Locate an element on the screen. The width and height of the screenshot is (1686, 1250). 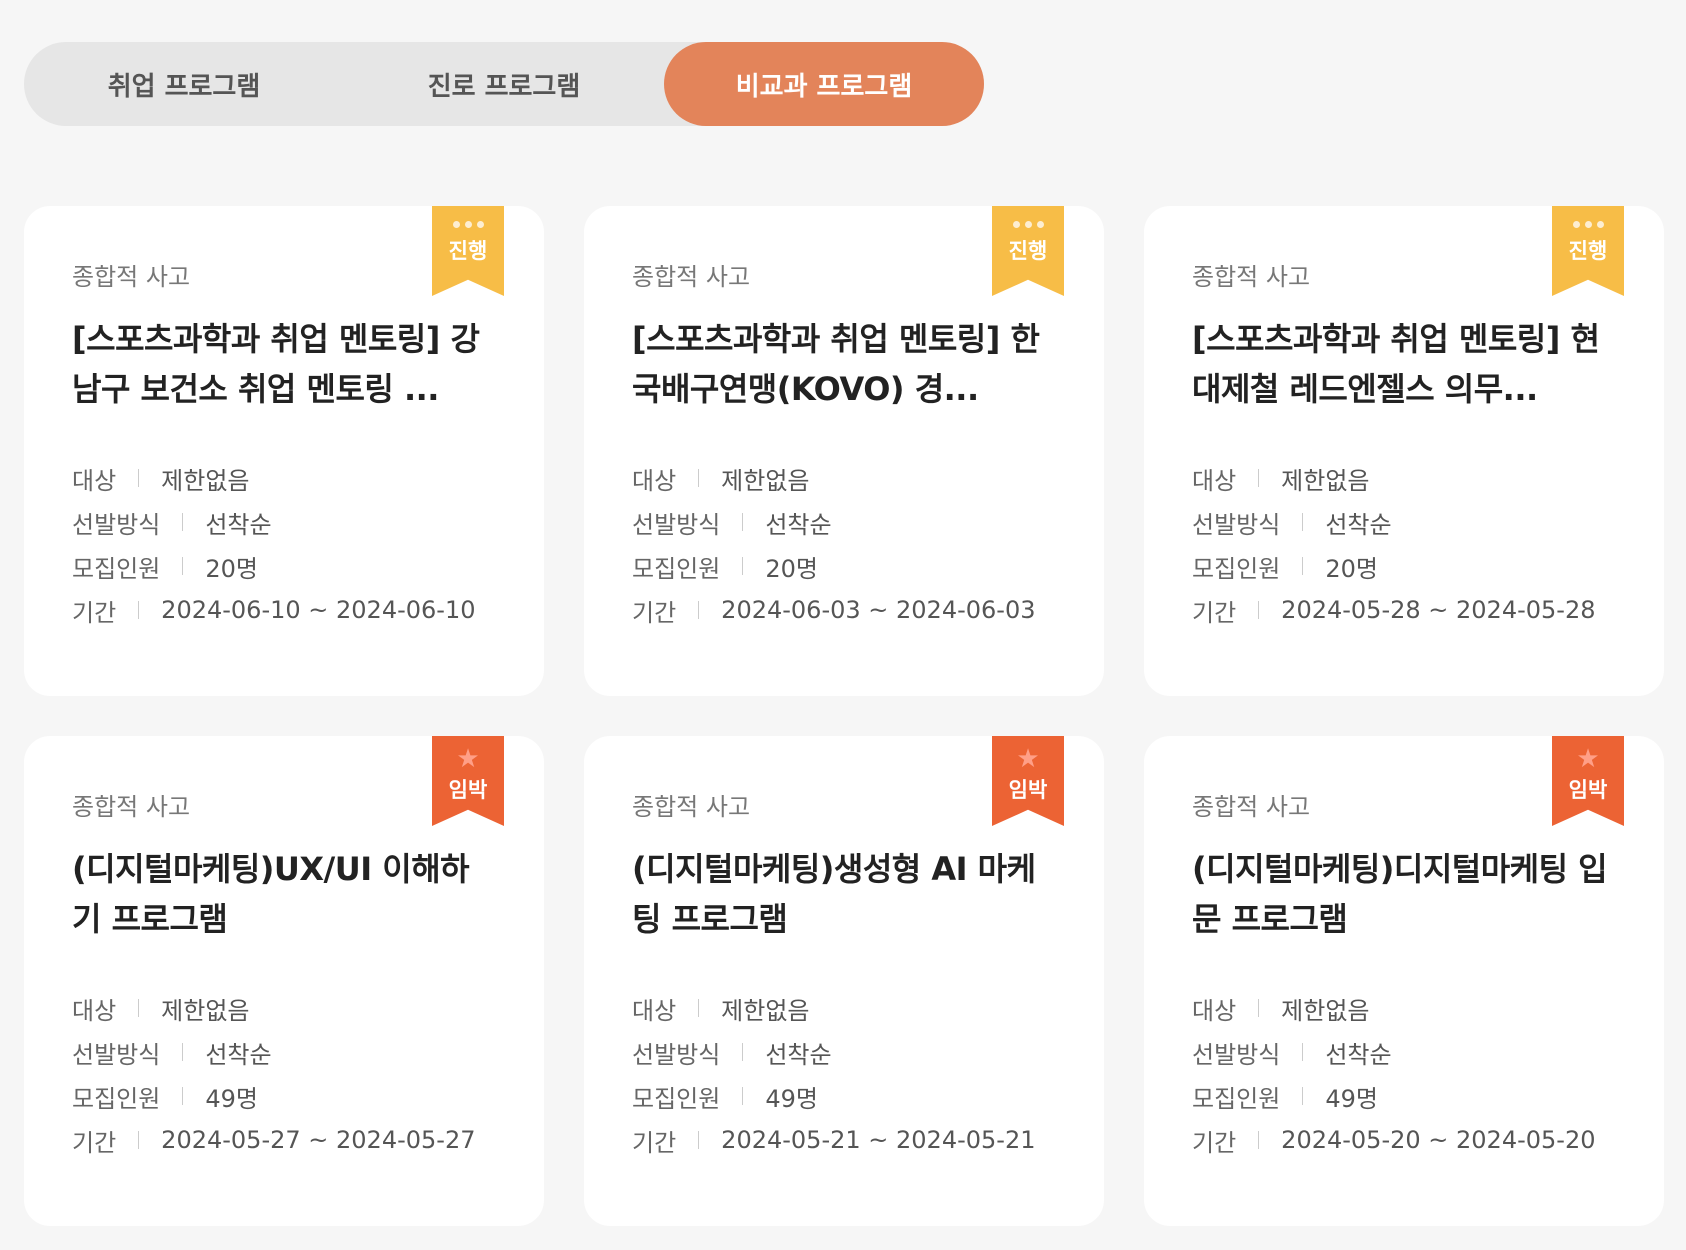
info-row-period: 기간 2024-05-21 ~ 2024-05-21 is located at coordinates (844, 1140).